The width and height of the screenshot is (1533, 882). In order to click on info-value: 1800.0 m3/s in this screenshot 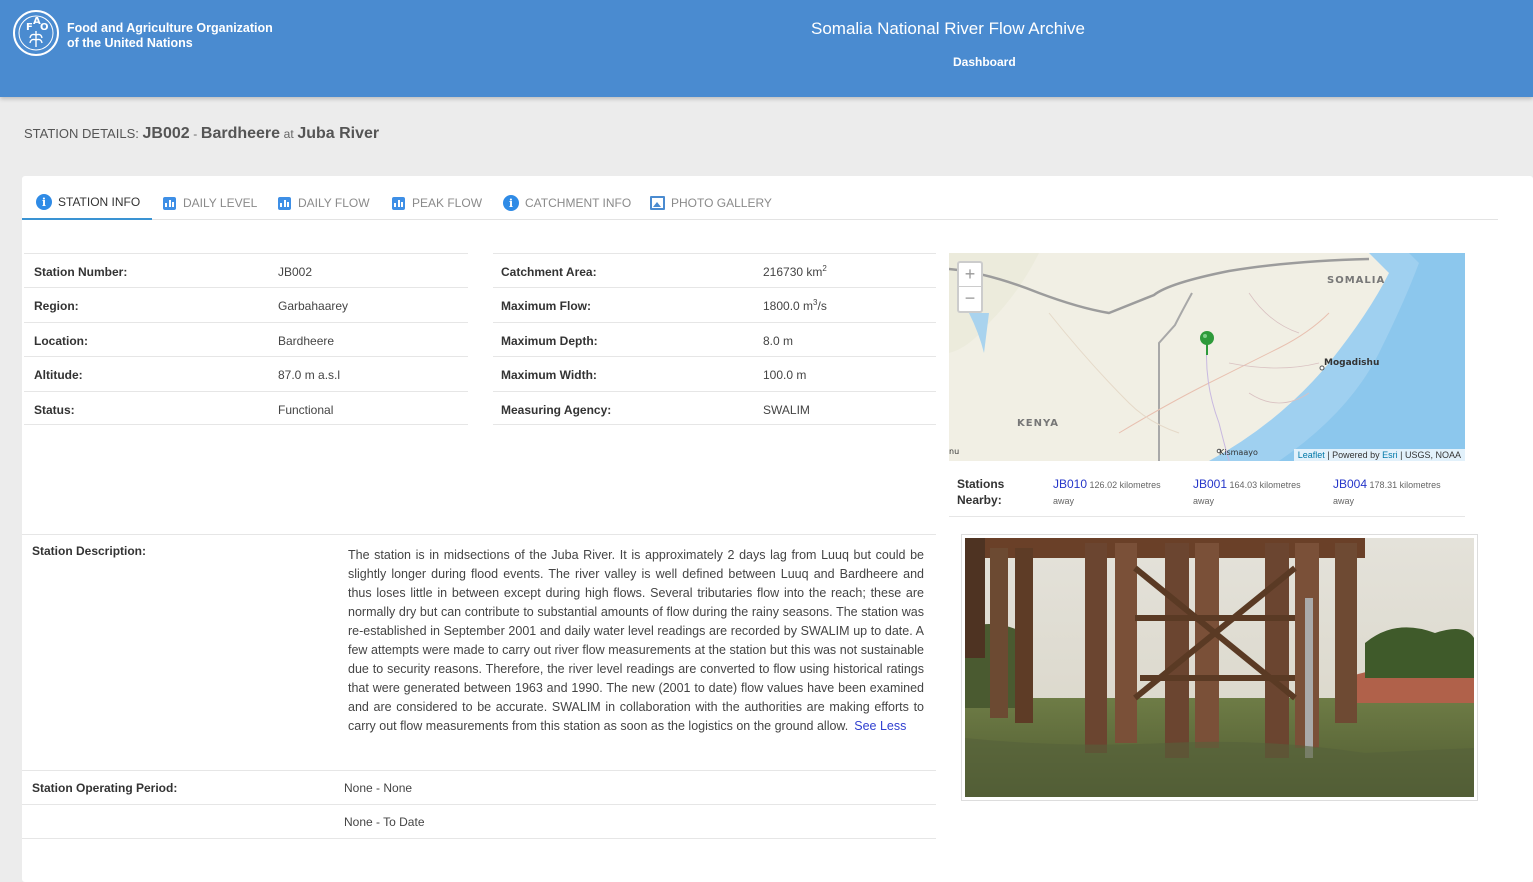, I will do `click(795, 306)`.